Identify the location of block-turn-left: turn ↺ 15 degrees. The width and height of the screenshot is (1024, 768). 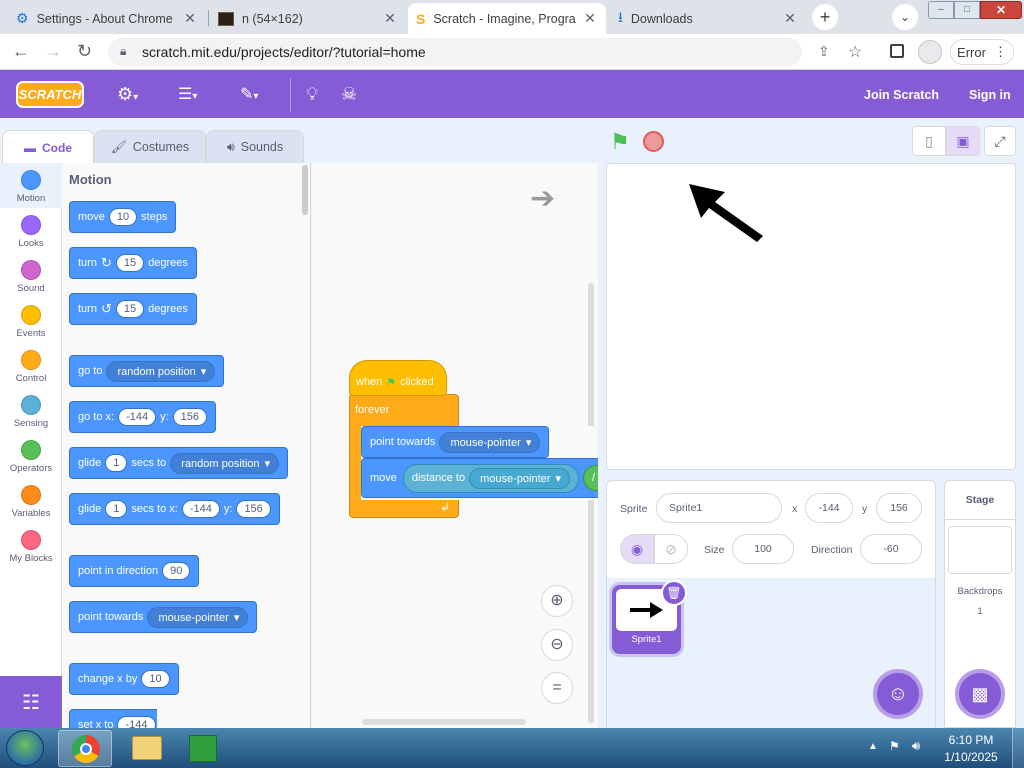
(133, 309).